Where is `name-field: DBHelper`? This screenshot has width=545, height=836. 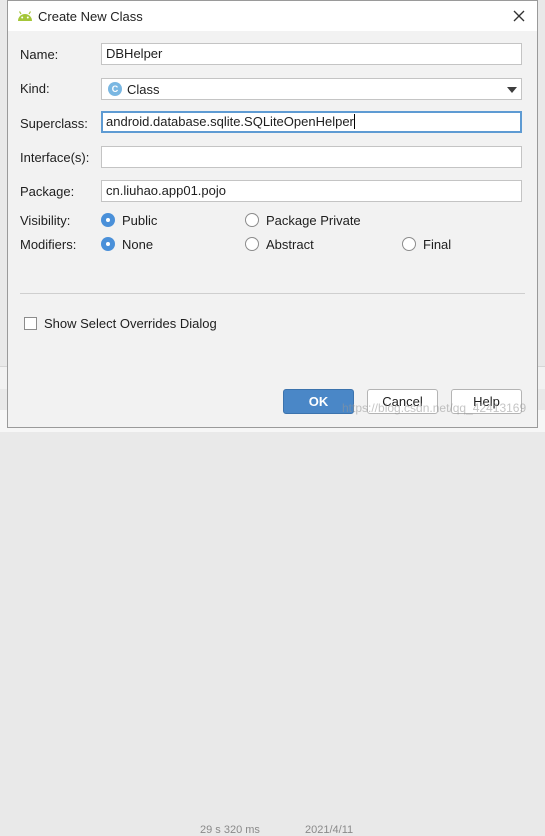
name-field: DBHelper is located at coordinates (311, 54).